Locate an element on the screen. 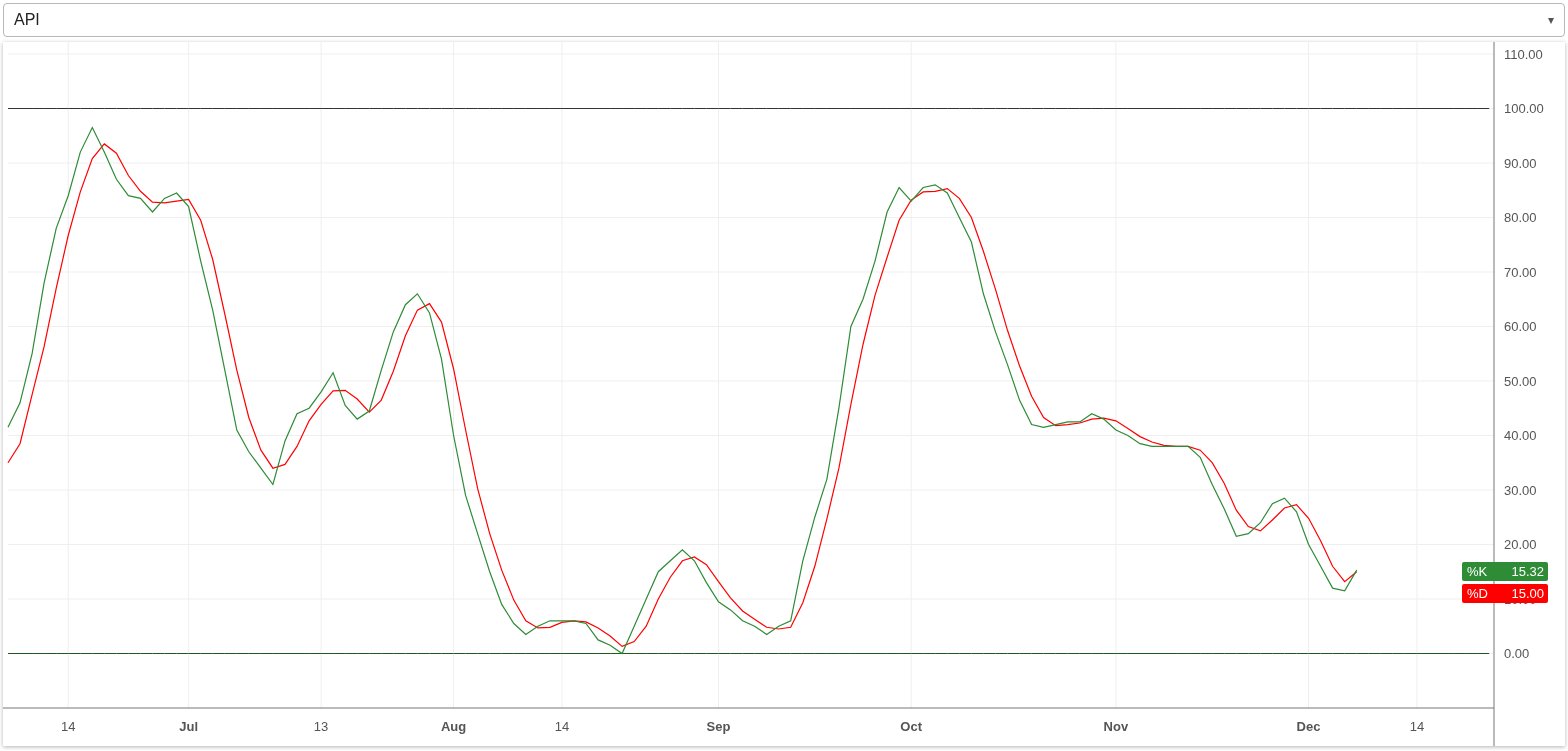 This screenshot has height=751, width=1568. api-dropdown: API ▾ is located at coordinates (784, 20).